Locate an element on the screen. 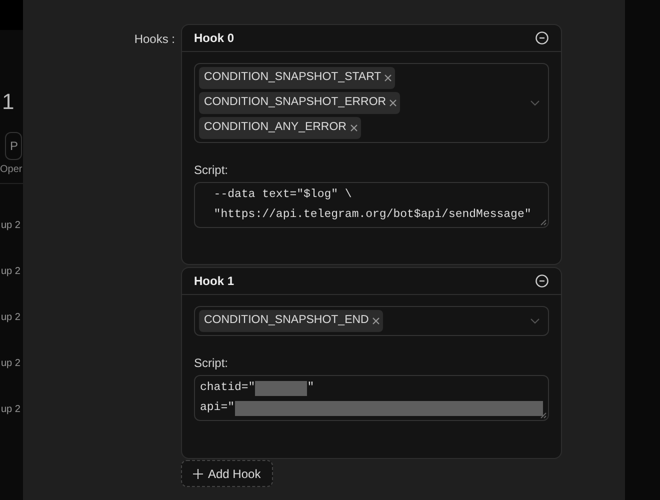 The width and height of the screenshot is (660, 500). hooks-label: Hooks : is located at coordinates (154, 39).